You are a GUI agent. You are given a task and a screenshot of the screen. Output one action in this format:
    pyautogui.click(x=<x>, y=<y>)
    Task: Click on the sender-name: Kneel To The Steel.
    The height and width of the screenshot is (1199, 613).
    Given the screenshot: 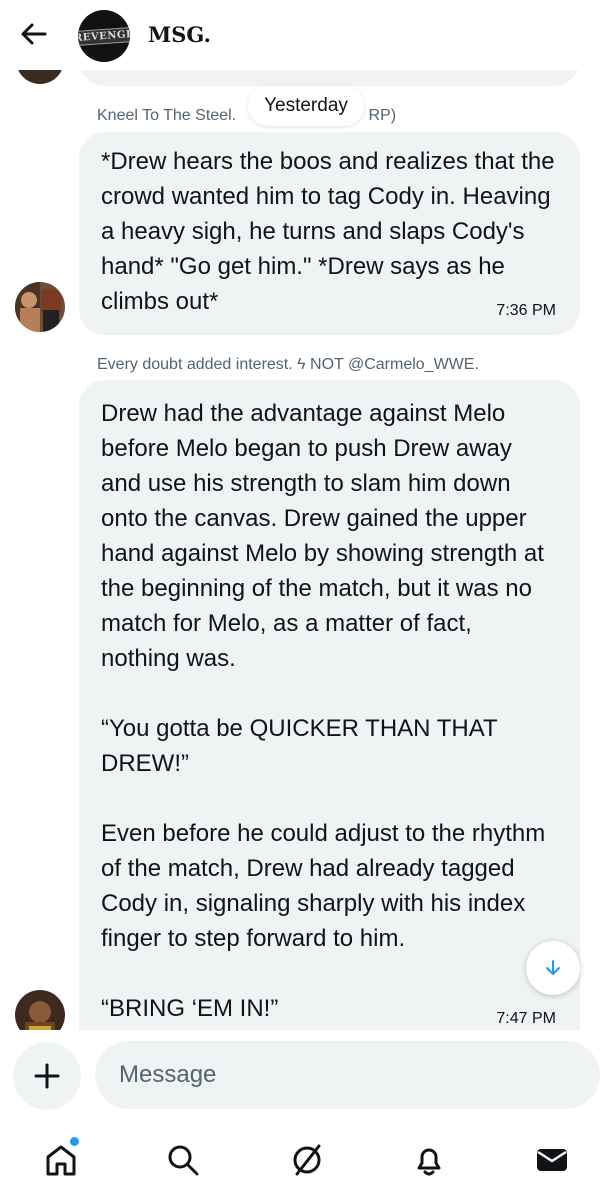 What is the action you would take?
    pyautogui.click(x=167, y=115)
    